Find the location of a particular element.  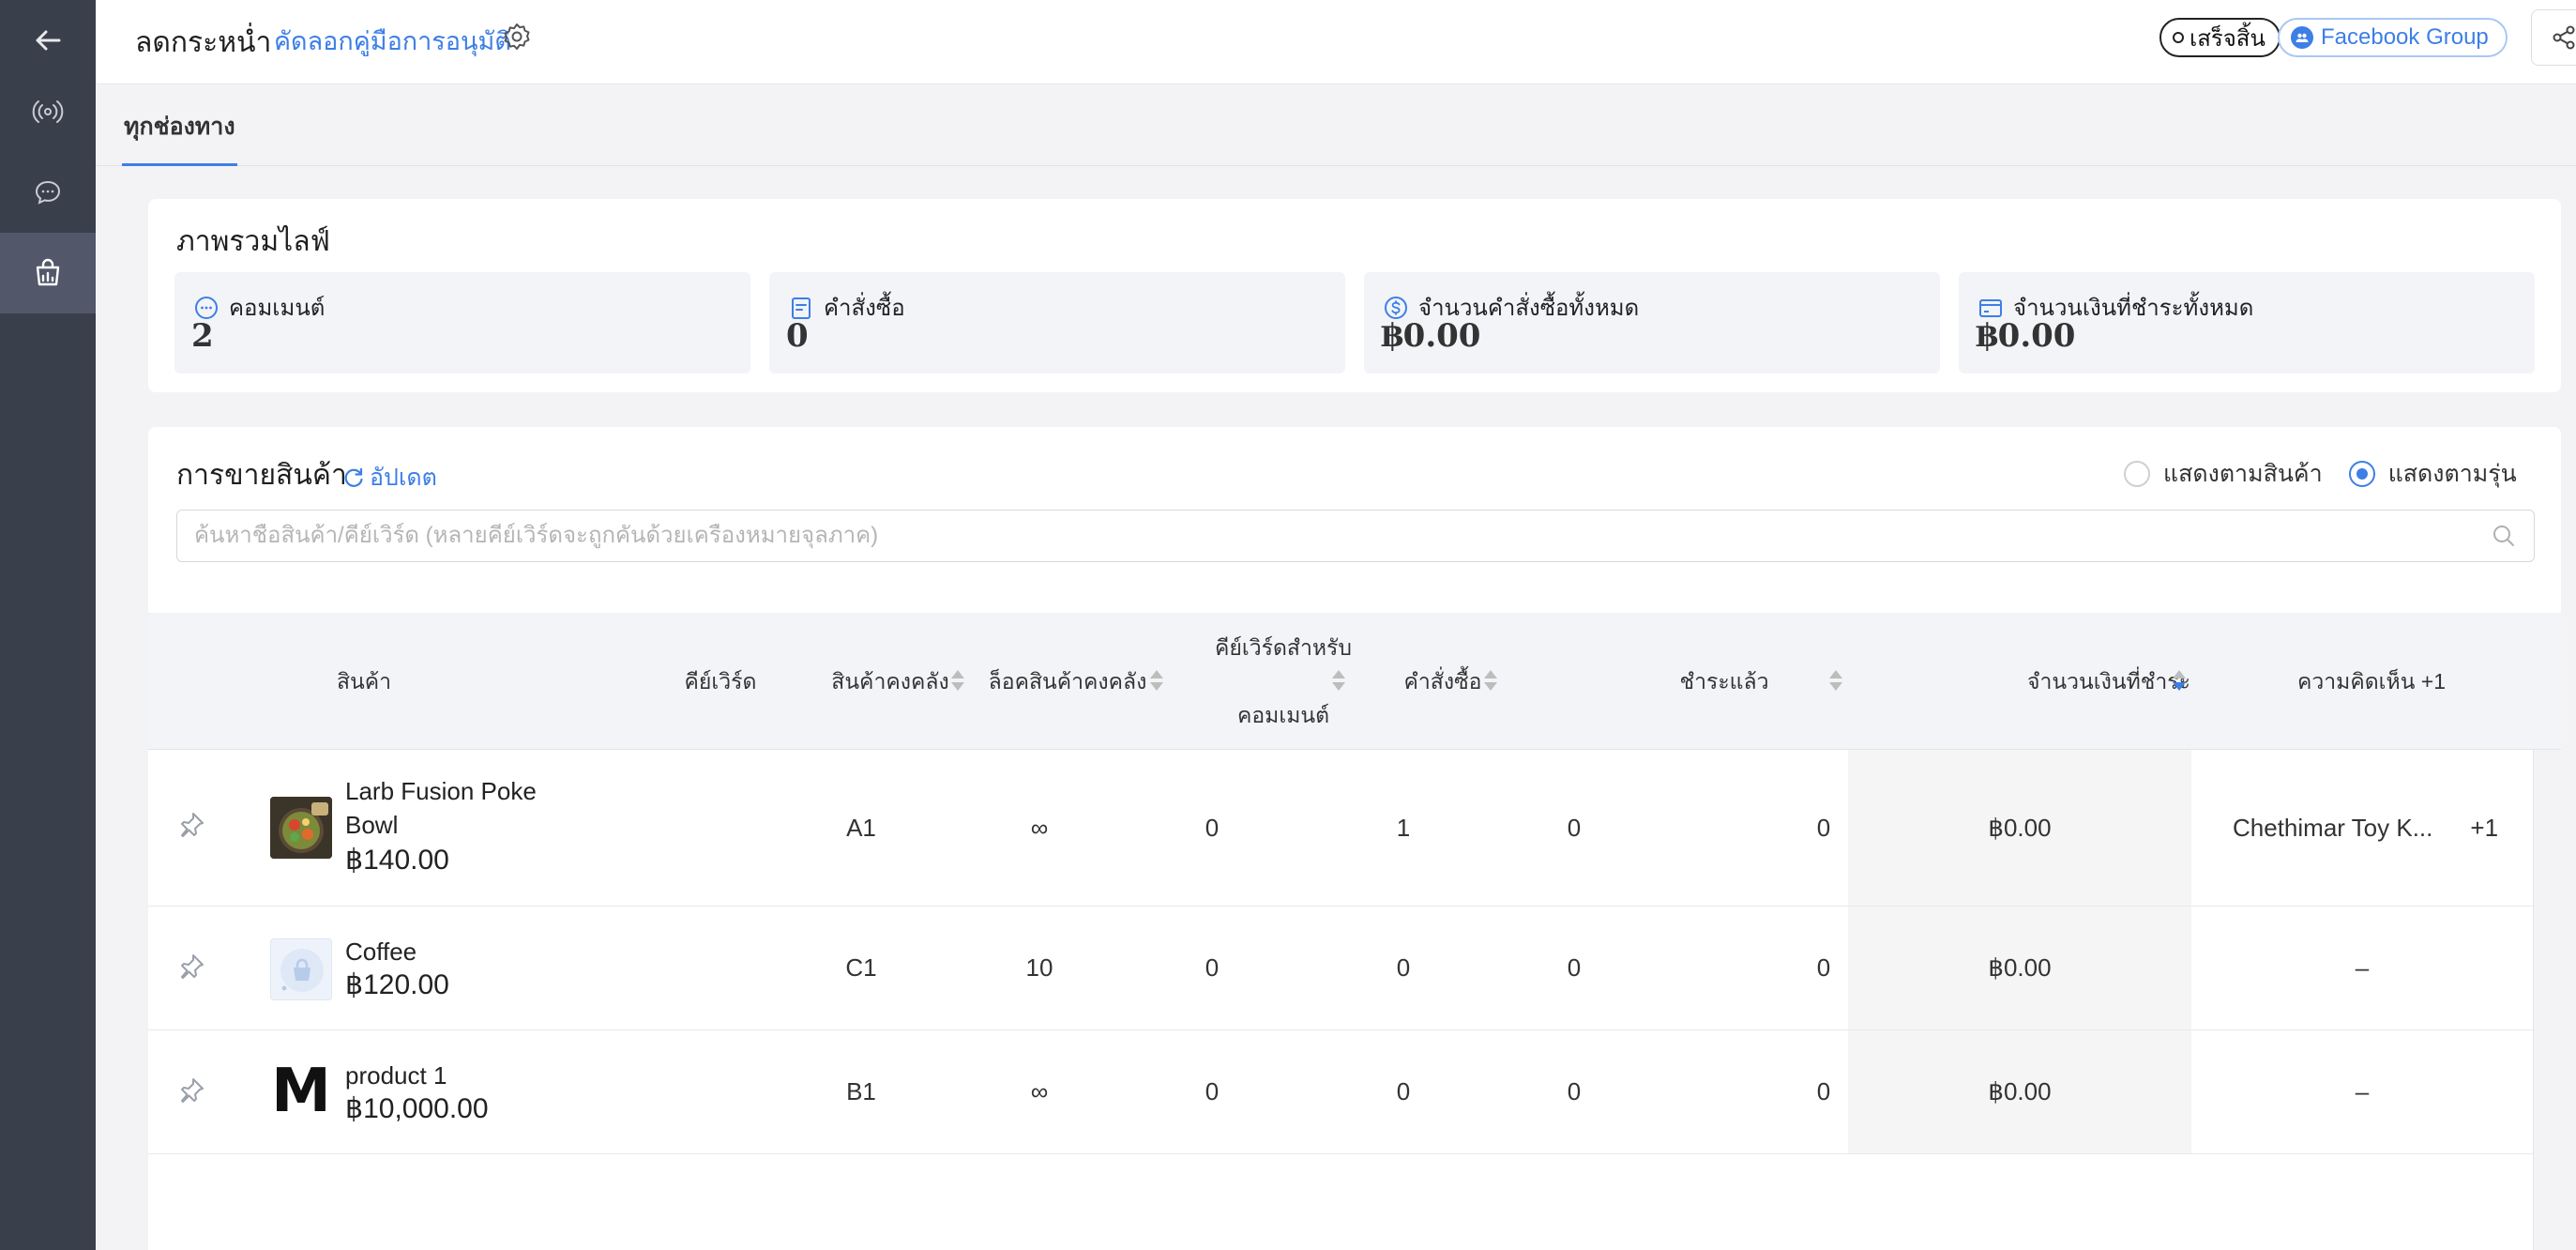

cell-comment-keyword: 1 is located at coordinates (1403, 828).